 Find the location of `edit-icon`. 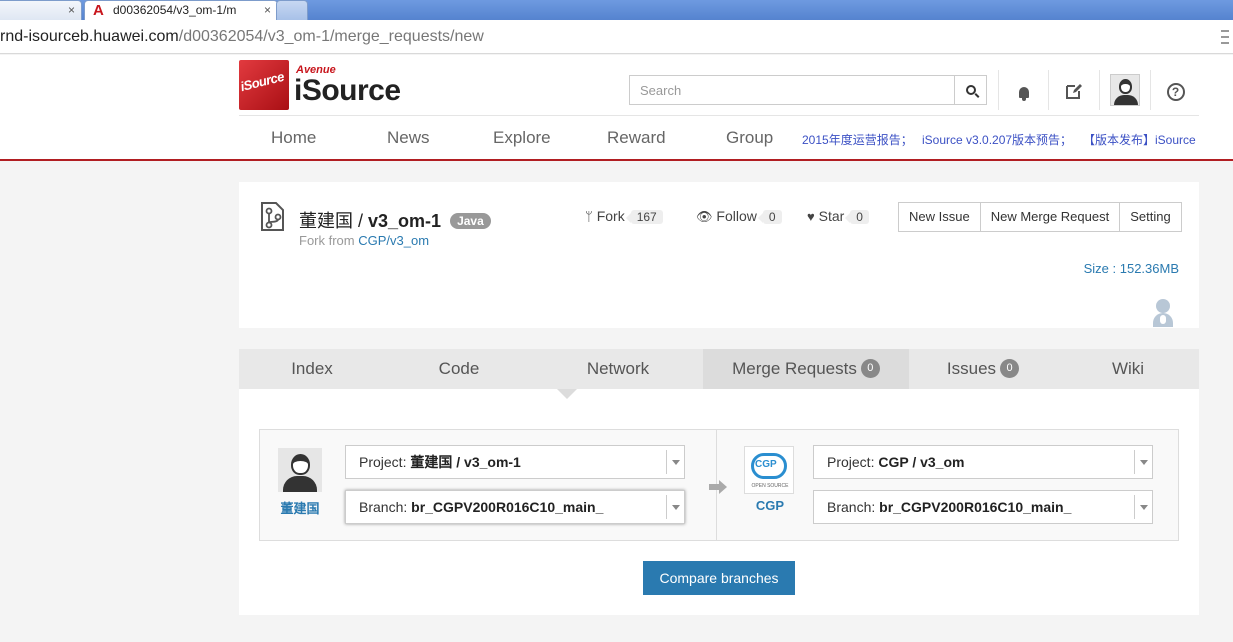

edit-icon is located at coordinates (1073, 92).